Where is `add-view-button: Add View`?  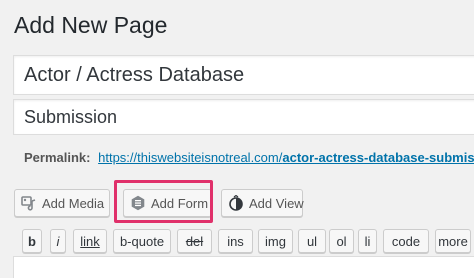 add-view-button: Add View is located at coordinates (262, 203).